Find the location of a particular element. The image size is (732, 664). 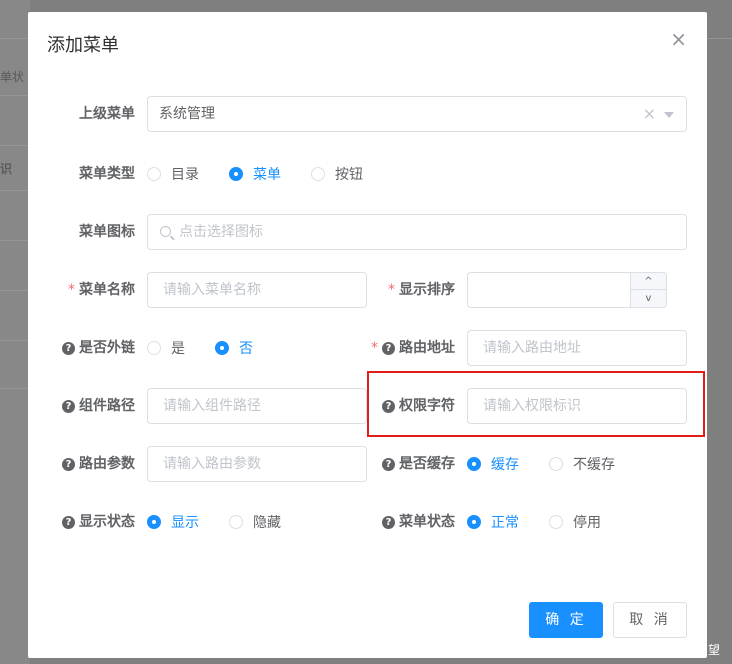

component-placeholder: 请输入组件路径 is located at coordinates (212, 406).